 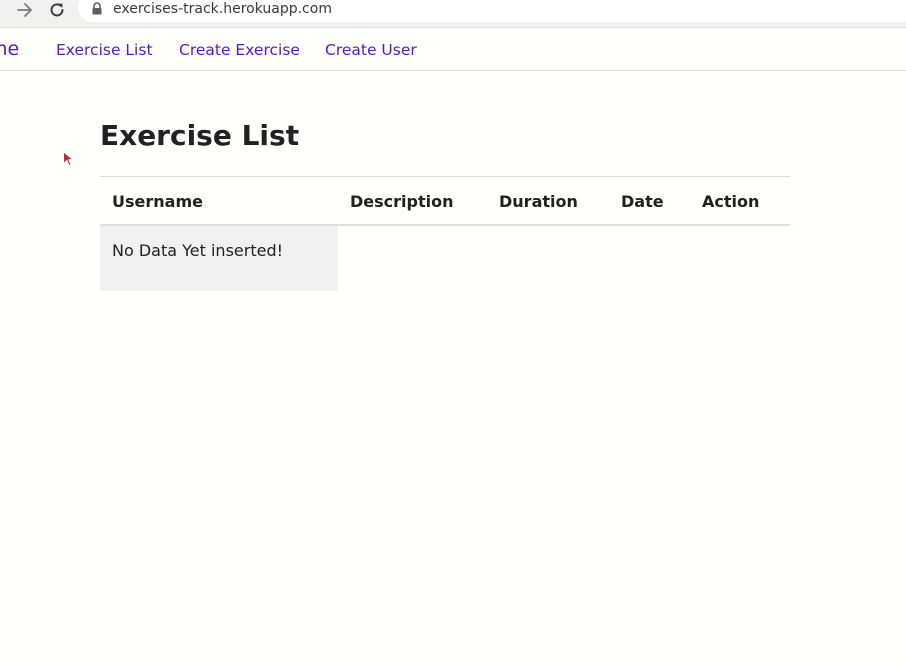 I want to click on url-text: exercises-track.herokuapp.com, so click(x=222, y=9).